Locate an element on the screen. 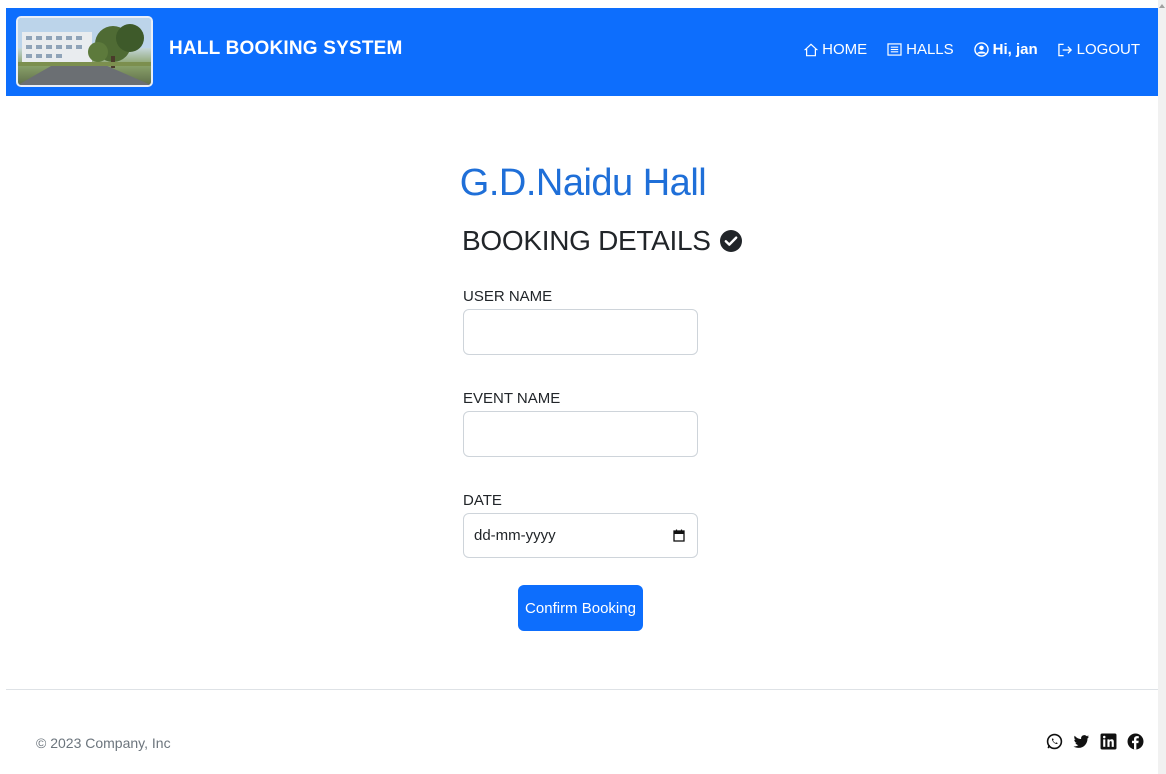 The image size is (1166, 774). page-scrollbar is located at coordinates (1162, 387).